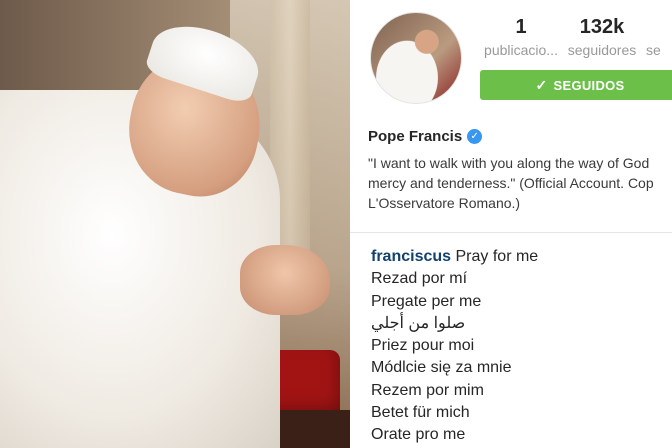 The width and height of the screenshot is (672, 448). I want to click on caption-line: Priez pour moi, so click(423, 346).